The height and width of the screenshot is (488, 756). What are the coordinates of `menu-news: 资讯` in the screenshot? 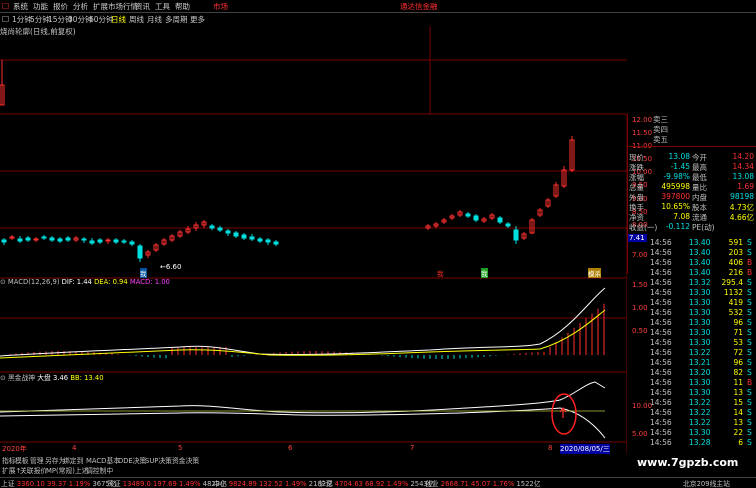 It's located at (142, 6).